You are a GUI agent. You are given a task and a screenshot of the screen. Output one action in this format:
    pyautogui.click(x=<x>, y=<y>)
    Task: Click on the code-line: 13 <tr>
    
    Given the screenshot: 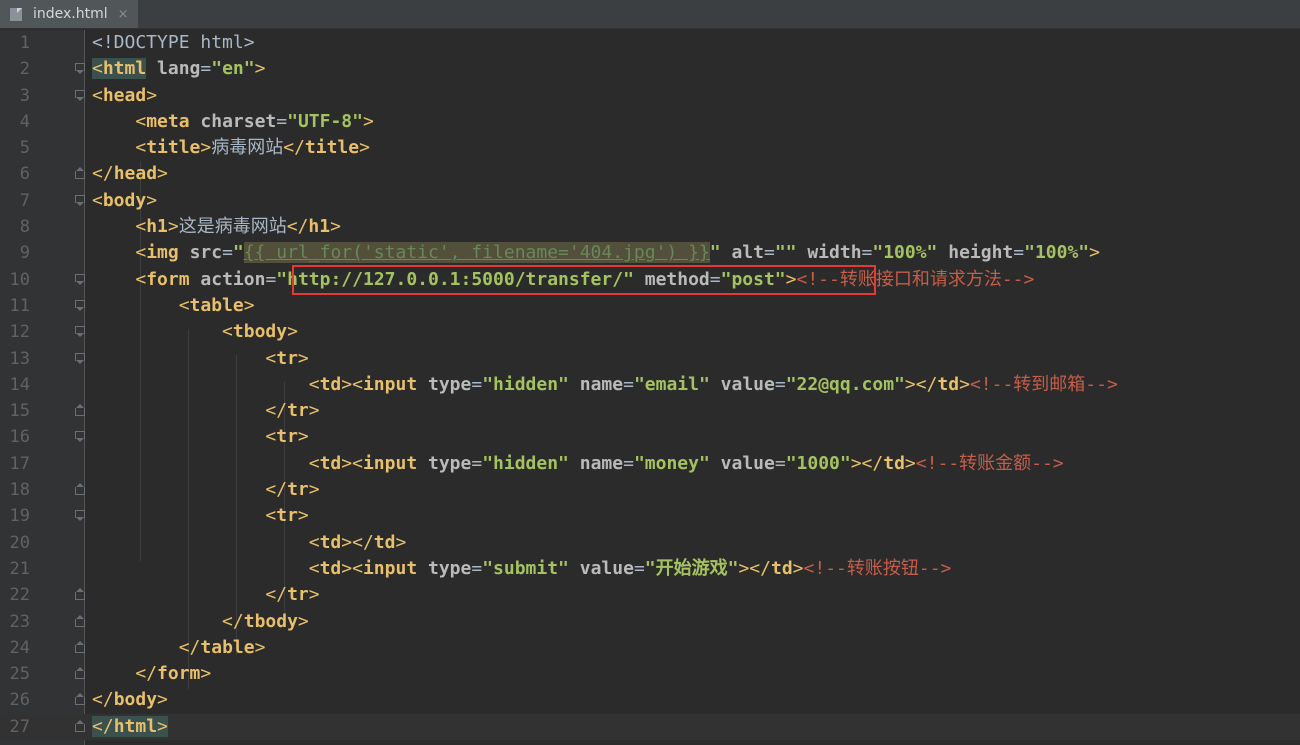 What is the action you would take?
    pyautogui.click(x=650, y=359)
    